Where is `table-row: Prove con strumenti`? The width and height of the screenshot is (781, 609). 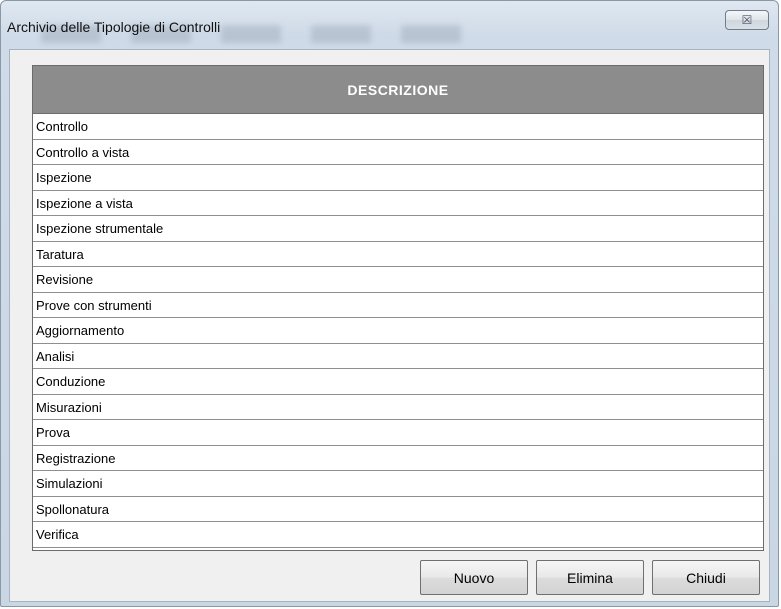 table-row: Prove con strumenti is located at coordinates (398, 305).